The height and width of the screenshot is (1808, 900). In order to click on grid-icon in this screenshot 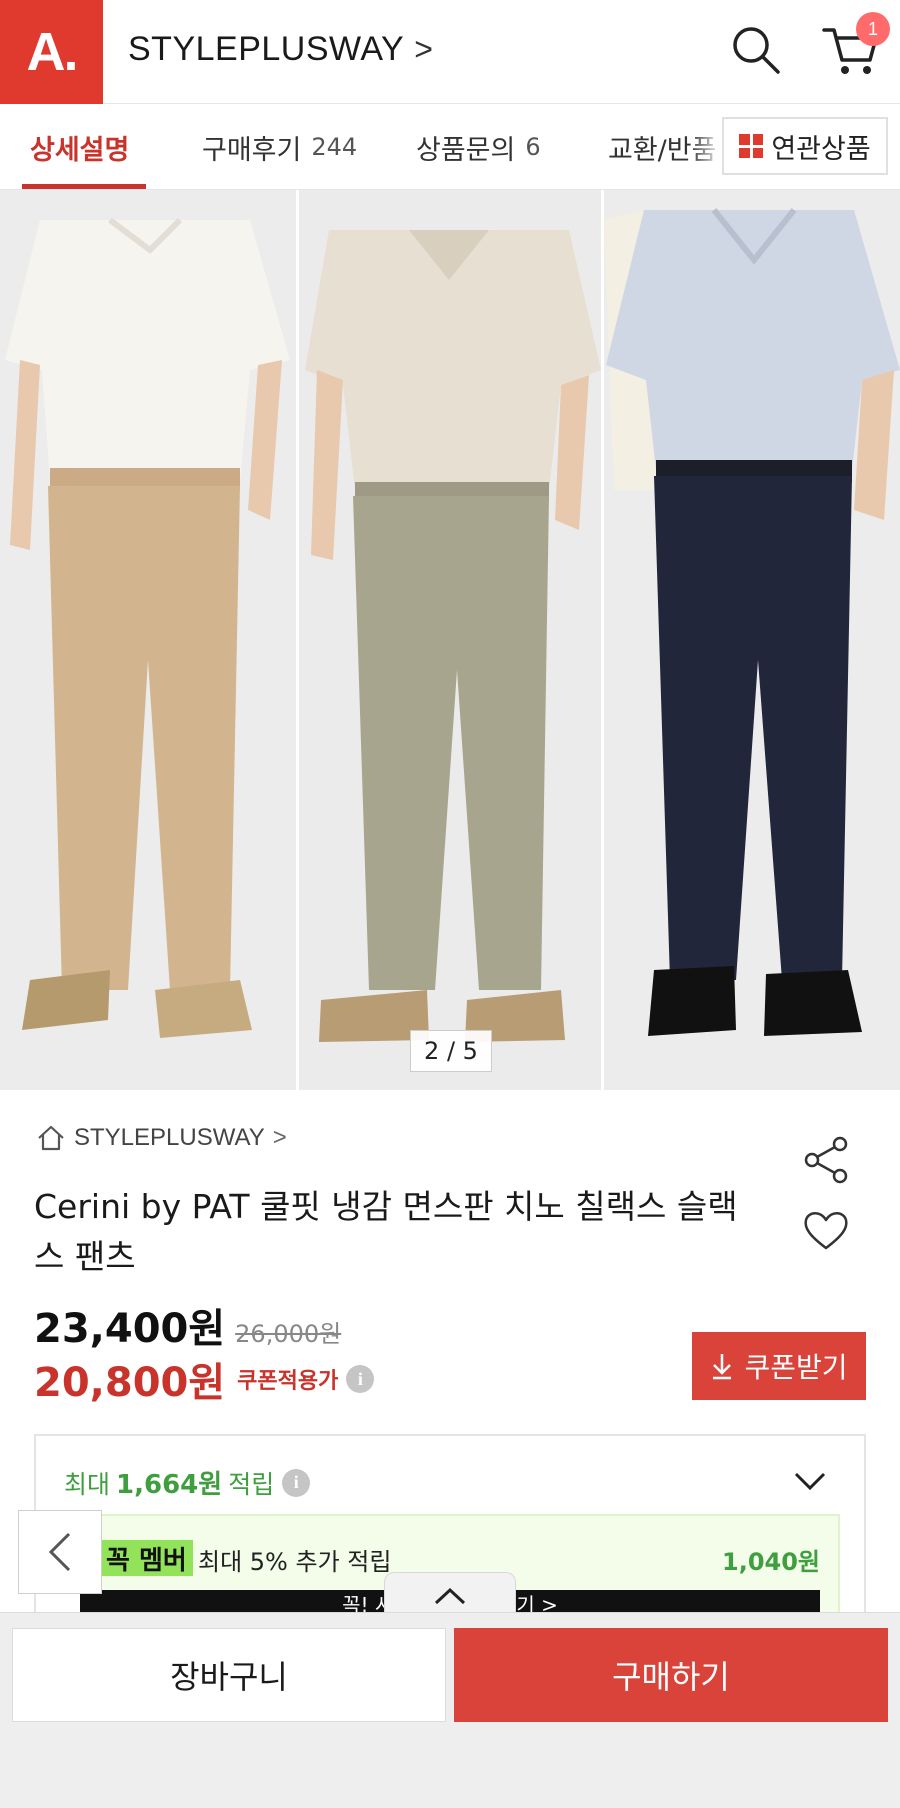, I will do `click(751, 146)`.